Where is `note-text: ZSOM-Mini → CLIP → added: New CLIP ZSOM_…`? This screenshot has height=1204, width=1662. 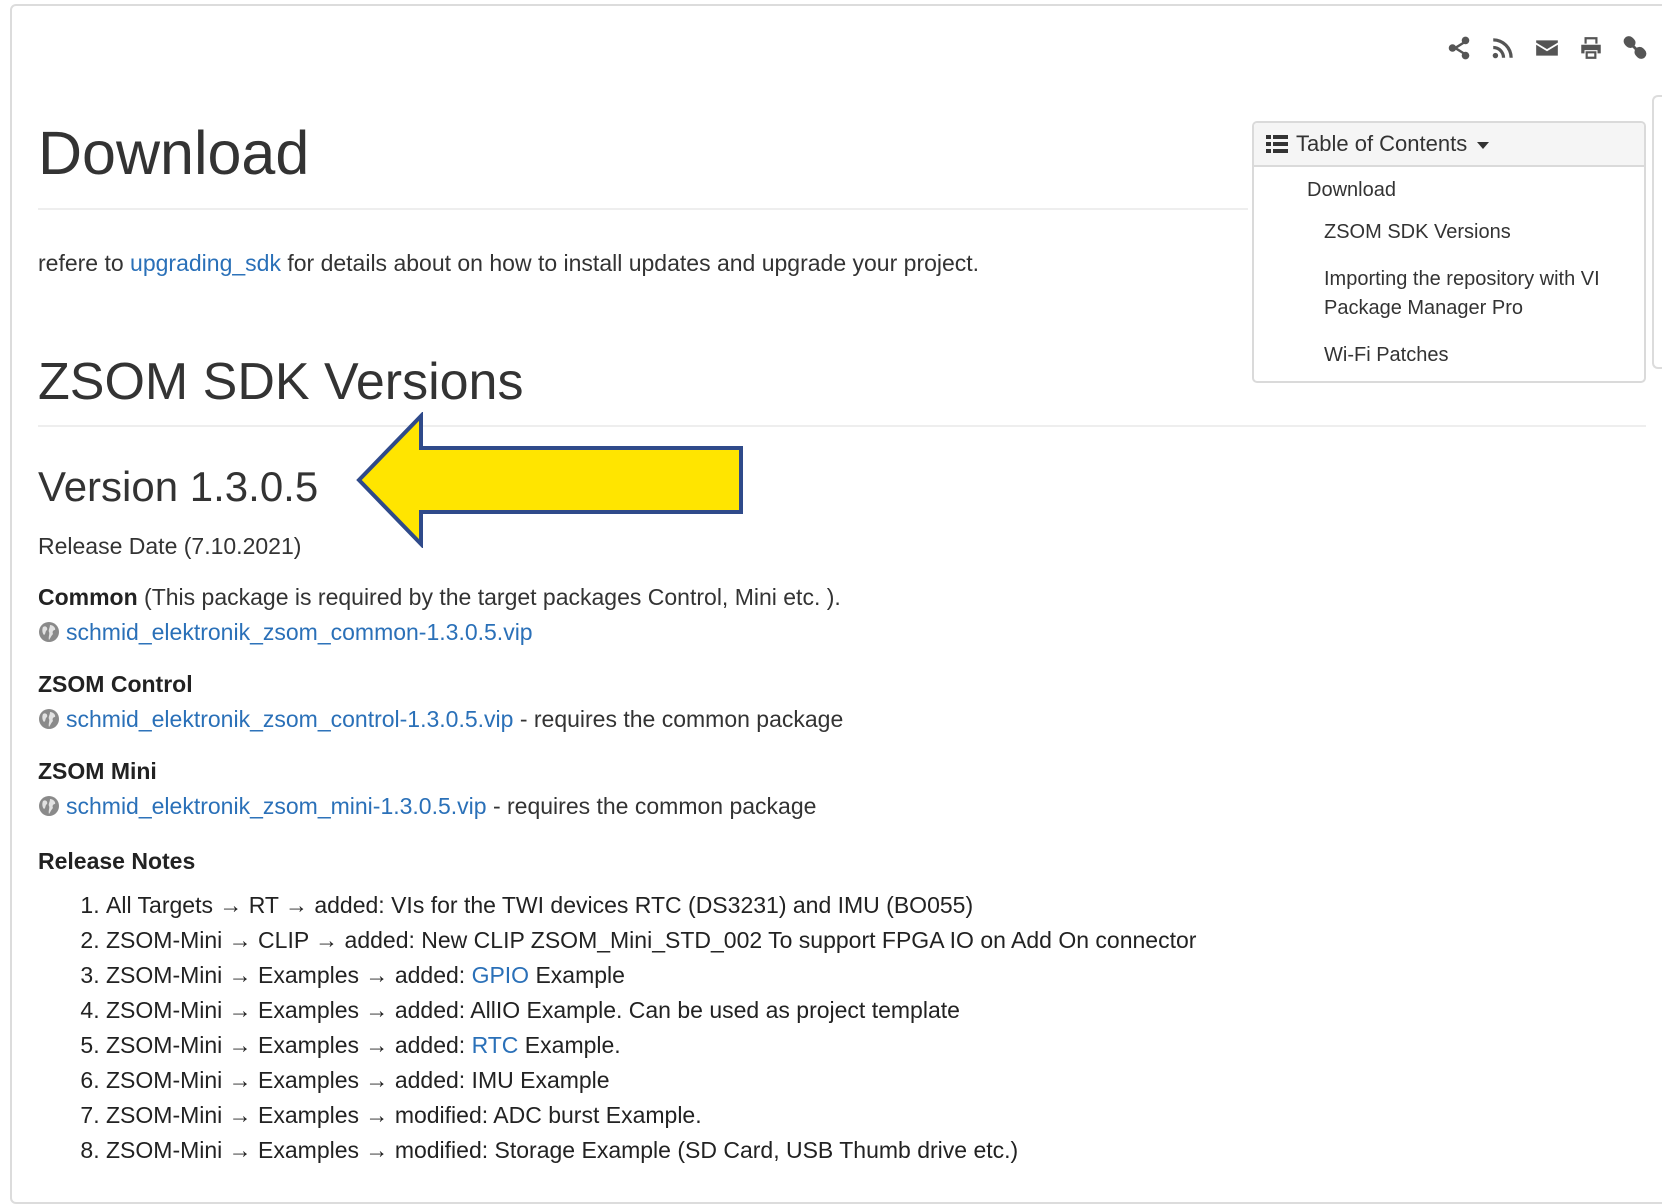 note-text: ZSOM-Mini → CLIP → added: New CLIP ZSOM_… is located at coordinates (651, 940).